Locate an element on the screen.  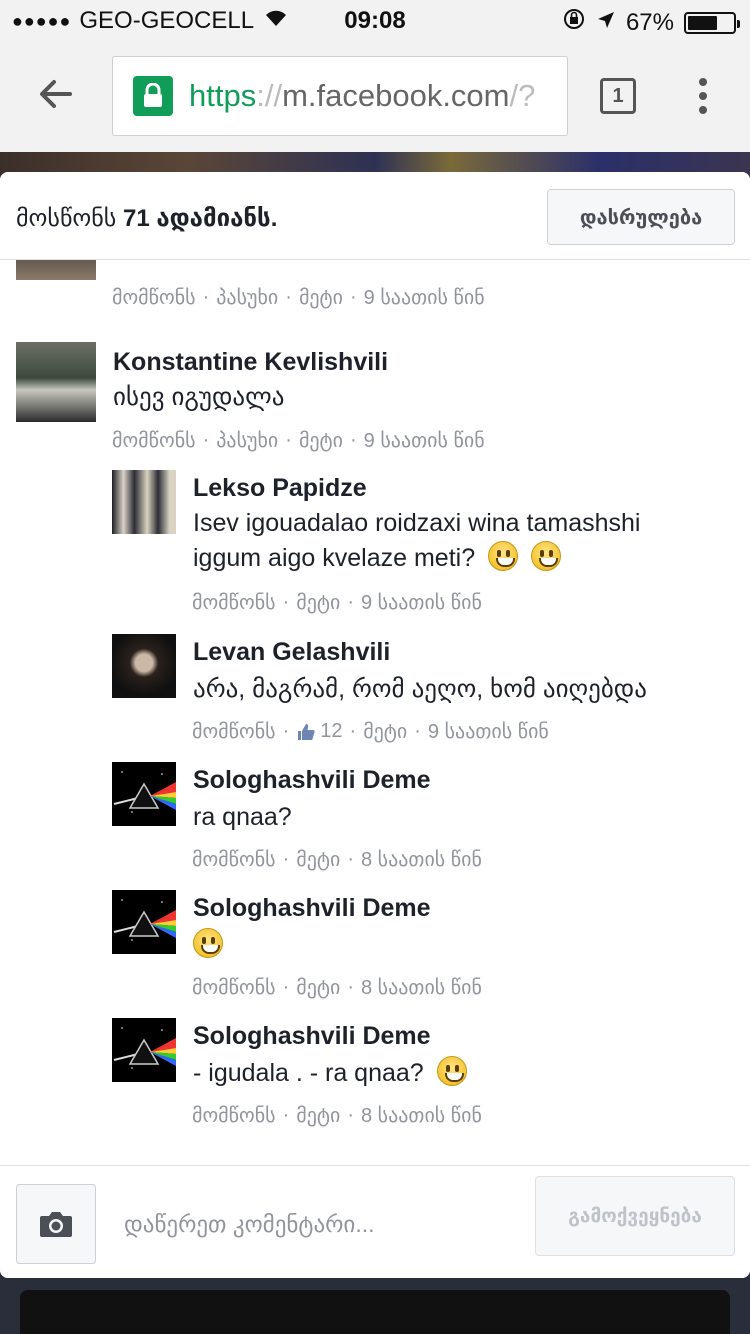
comment-input is located at coordinates (319, 1224).